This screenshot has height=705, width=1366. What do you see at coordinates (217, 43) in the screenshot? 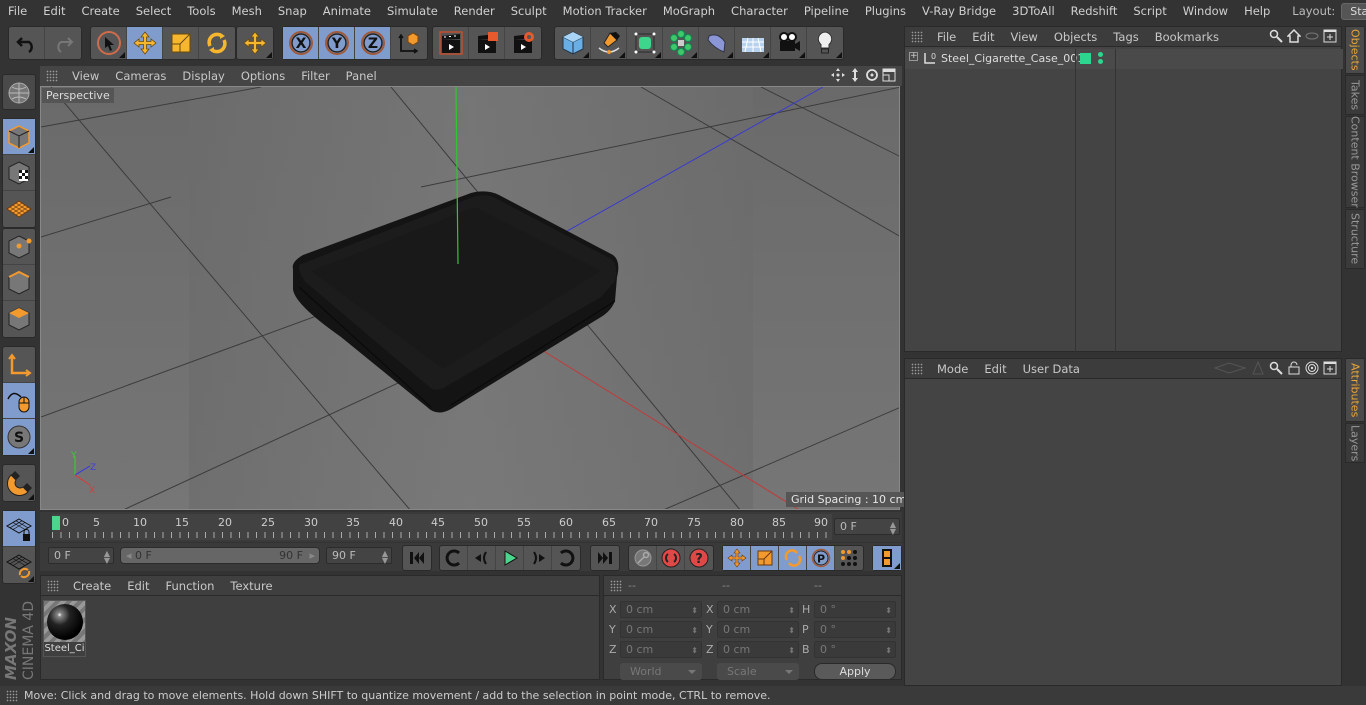
I see `rotate-tool-button` at bounding box center [217, 43].